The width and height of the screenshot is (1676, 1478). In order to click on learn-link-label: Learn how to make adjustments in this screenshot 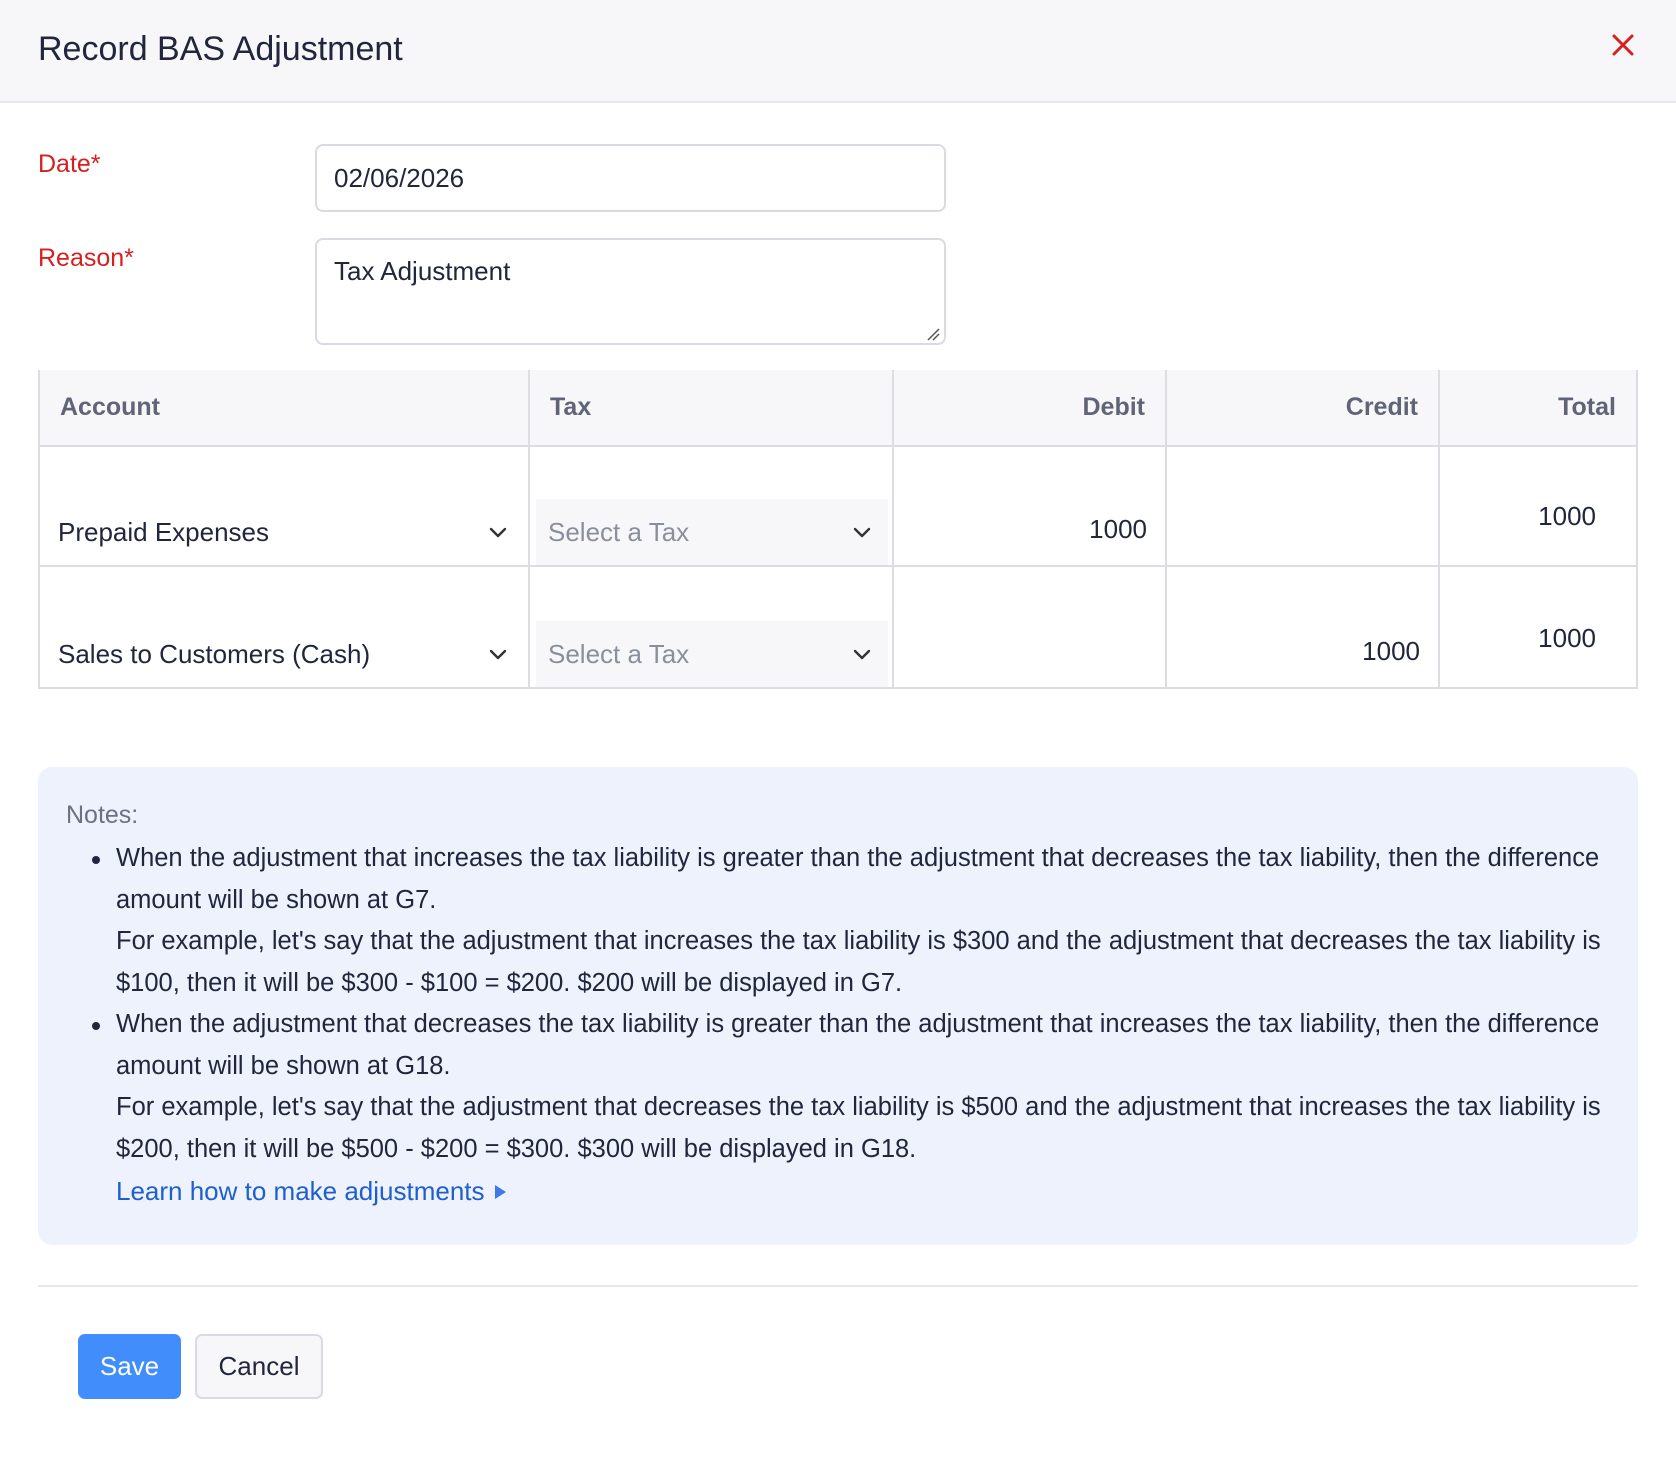, I will do `click(300, 1191)`.